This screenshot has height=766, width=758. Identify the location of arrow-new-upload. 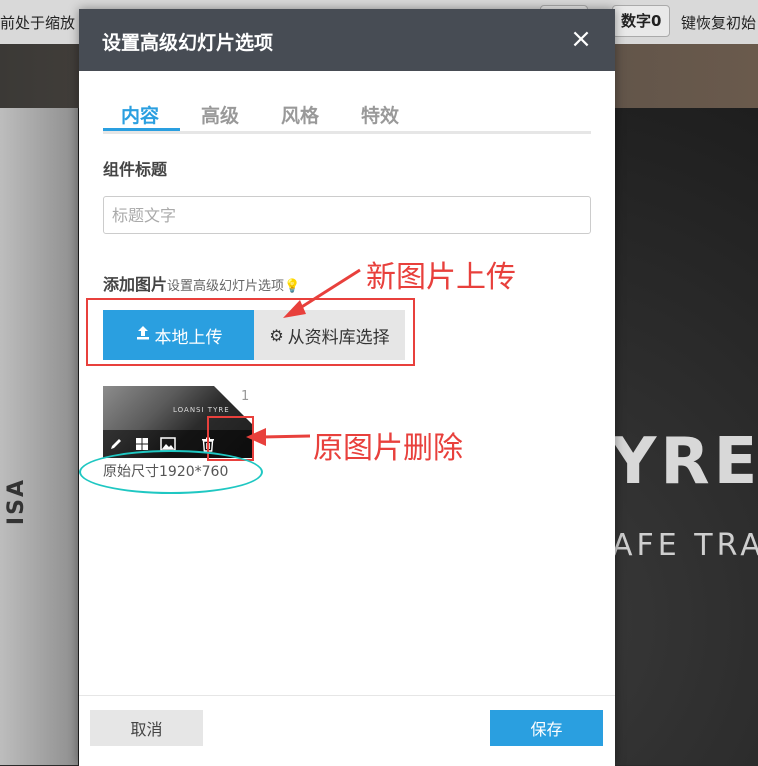
(322, 293).